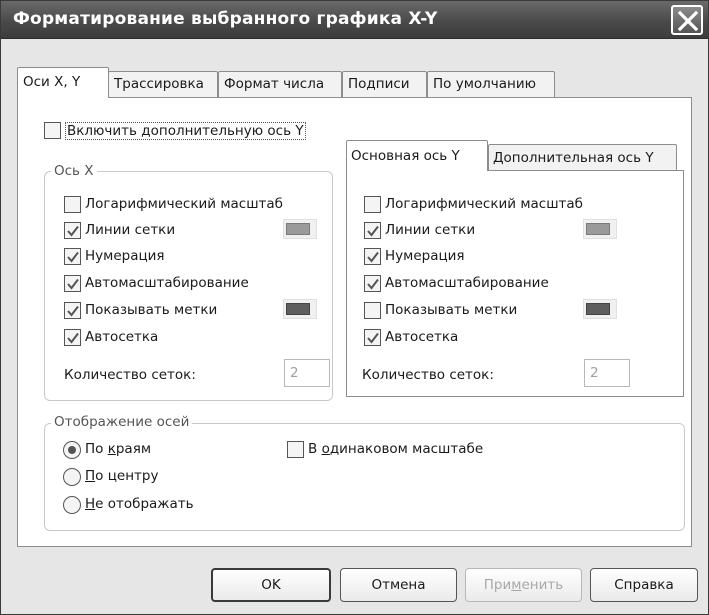 Image resolution: width=709 pixels, height=615 pixels. I want to click on radio-hide: Не отображать, so click(143, 506).